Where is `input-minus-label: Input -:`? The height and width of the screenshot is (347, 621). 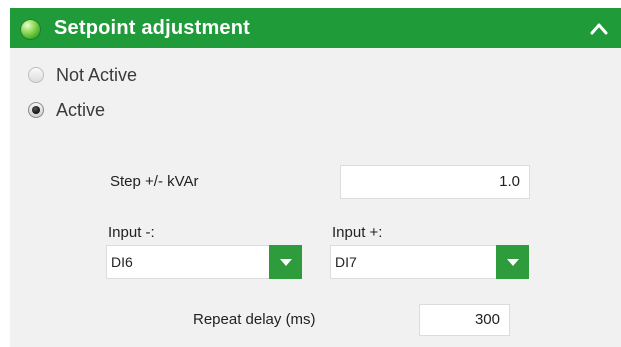
input-minus-label: Input -: is located at coordinates (131, 232).